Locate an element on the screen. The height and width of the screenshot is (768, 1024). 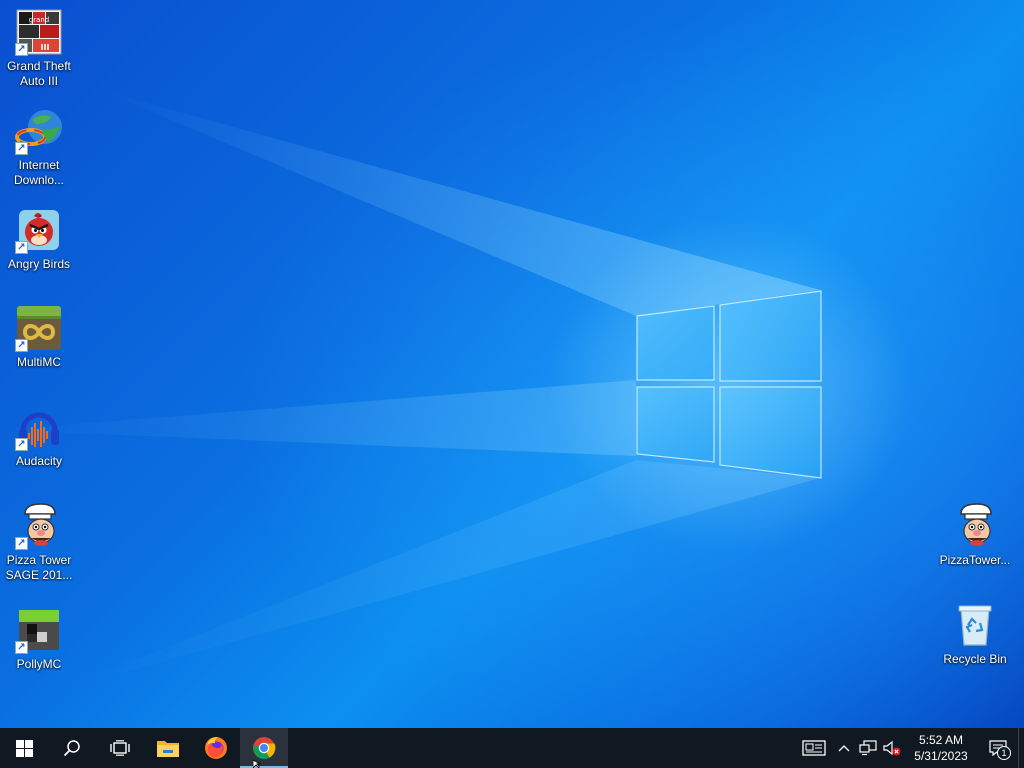
network-icon is located at coordinates (868, 748).